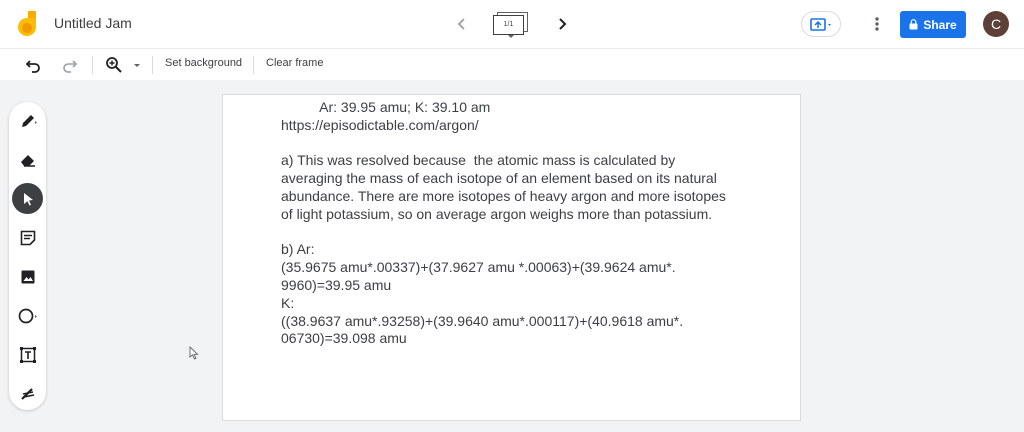 The height and width of the screenshot is (432, 1024). What do you see at coordinates (512, 64) in the screenshot?
I see `edit-toolbar: Set background Clear frame` at bounding box center [512, 64].